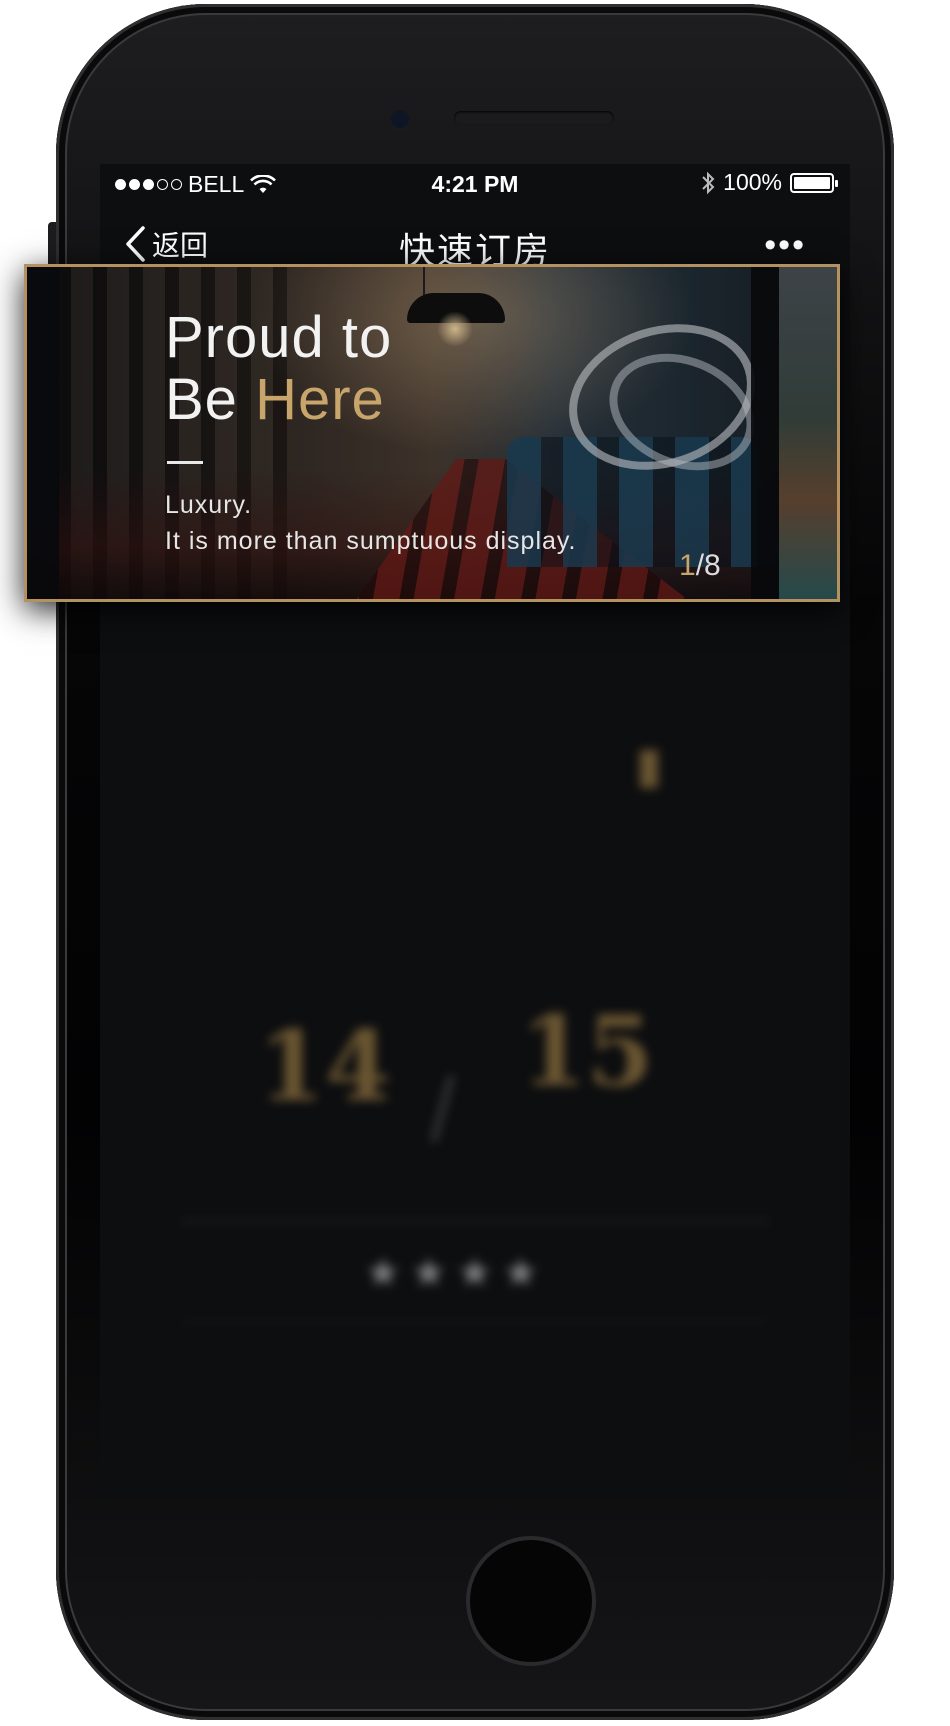 This screenshot has height=1726, width=950. What do you see at coordinates (210, 399) in the screenshot?
I see `banner-headline-prefix: Be` at bounding box center [210, 399].